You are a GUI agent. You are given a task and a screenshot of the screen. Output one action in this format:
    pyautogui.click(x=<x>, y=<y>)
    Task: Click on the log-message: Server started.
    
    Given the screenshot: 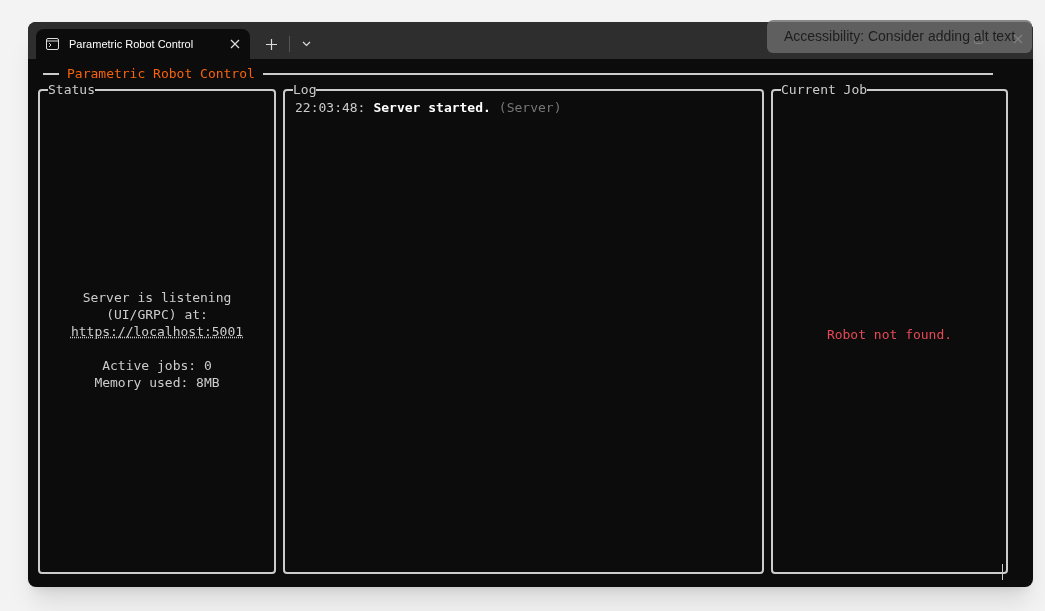 What is the action you would take?
    pyautogui.click(x=432, y=108)
    